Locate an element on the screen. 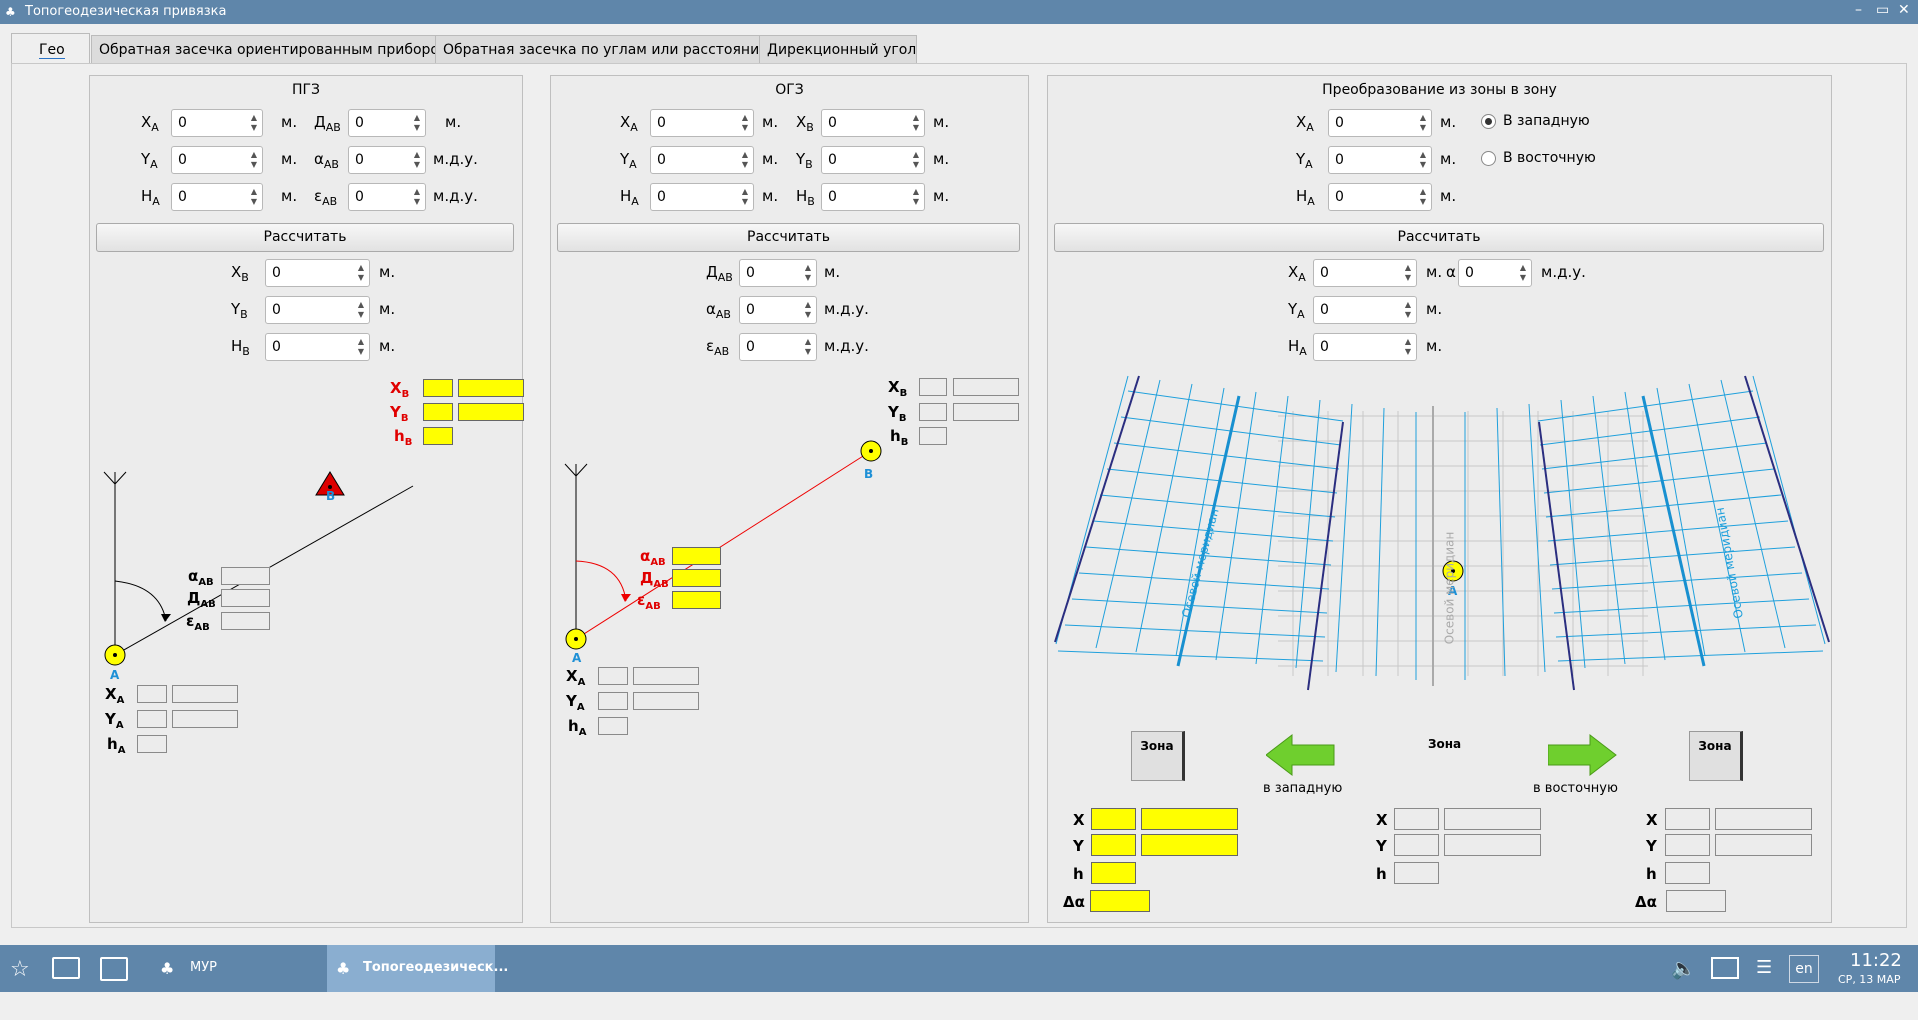 Image resolution: width=1918 pixels, height=1020 pixels. close-button: ✕ is located at coordinates (1904, 10).